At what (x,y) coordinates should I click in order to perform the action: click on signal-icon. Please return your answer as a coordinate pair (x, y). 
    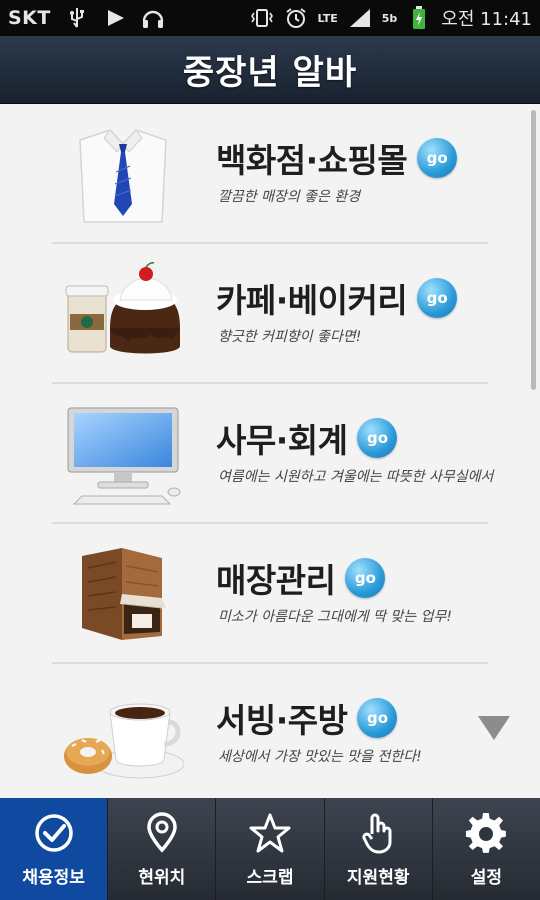
    Looking at the image, I should click on (360, 18).